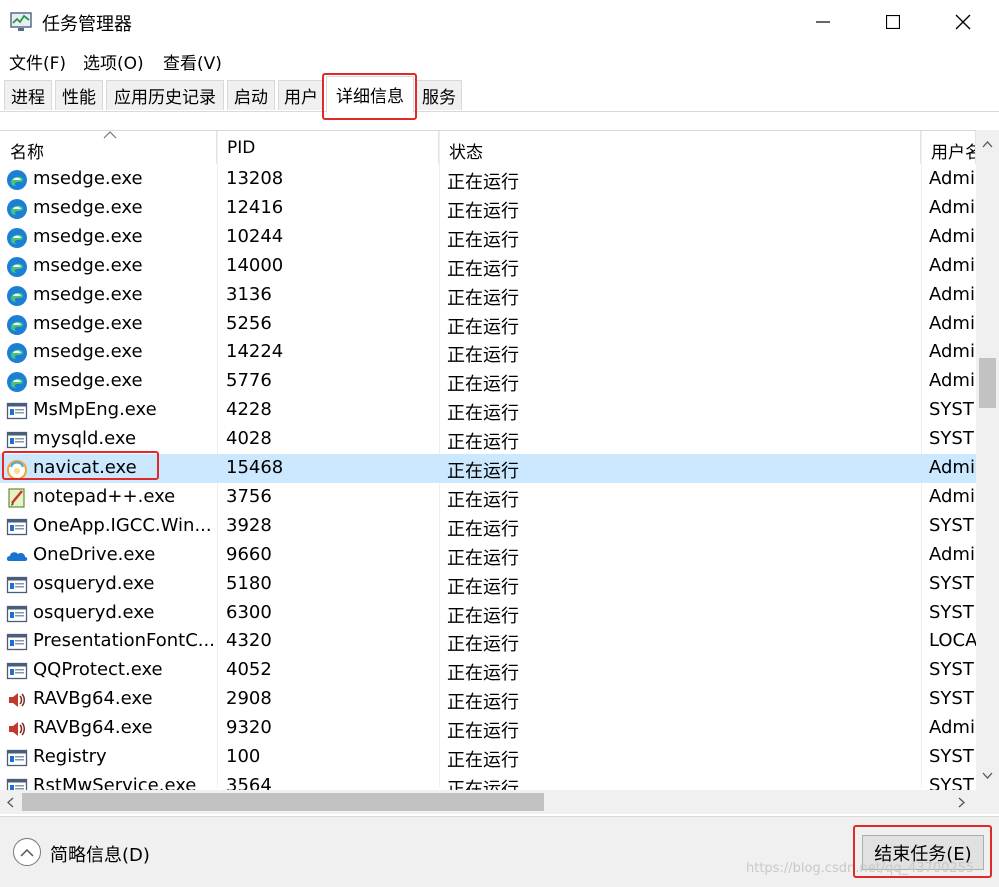 The image size is (999, 887). I want to click on scroll-down-icon, so click(987, 776).